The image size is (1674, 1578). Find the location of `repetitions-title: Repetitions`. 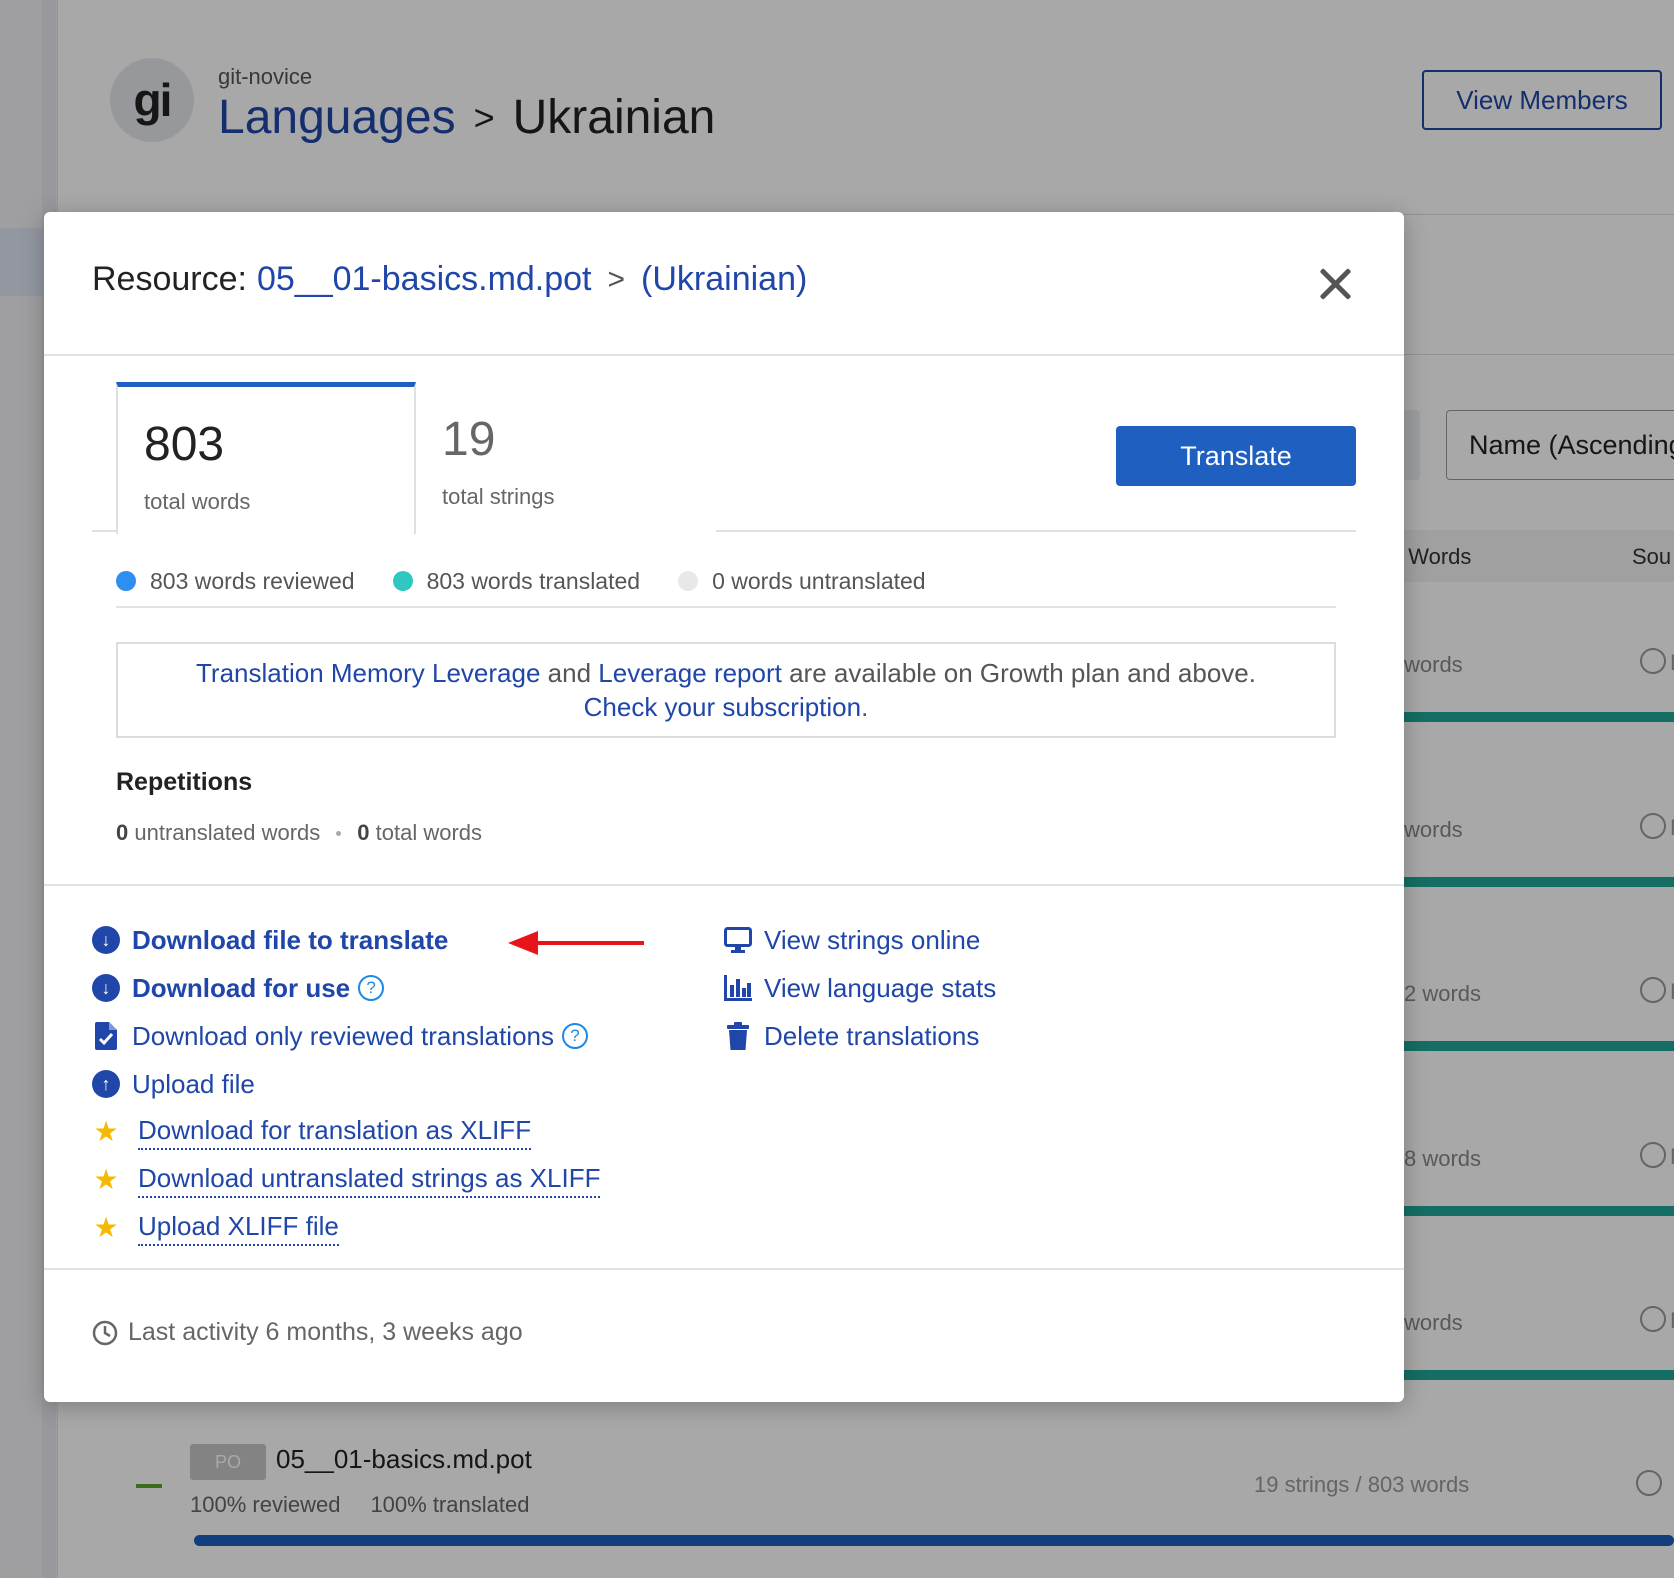

repetitions-title: Repetitions is located at coordinates (184, 782).